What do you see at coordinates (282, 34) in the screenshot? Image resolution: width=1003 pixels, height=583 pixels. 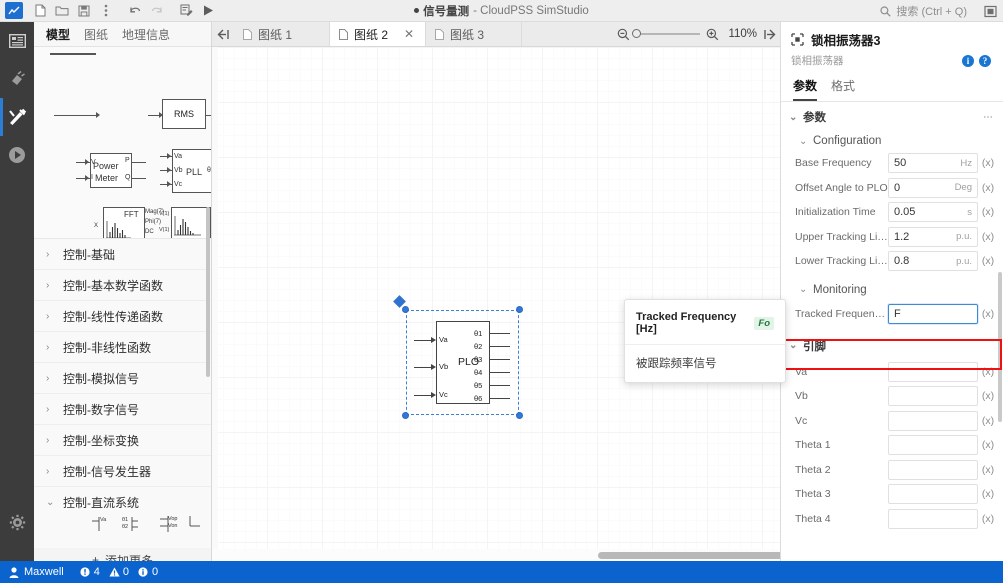 I see `tab-drawing-1: 图纸 1` at bounding box center [282, 34].